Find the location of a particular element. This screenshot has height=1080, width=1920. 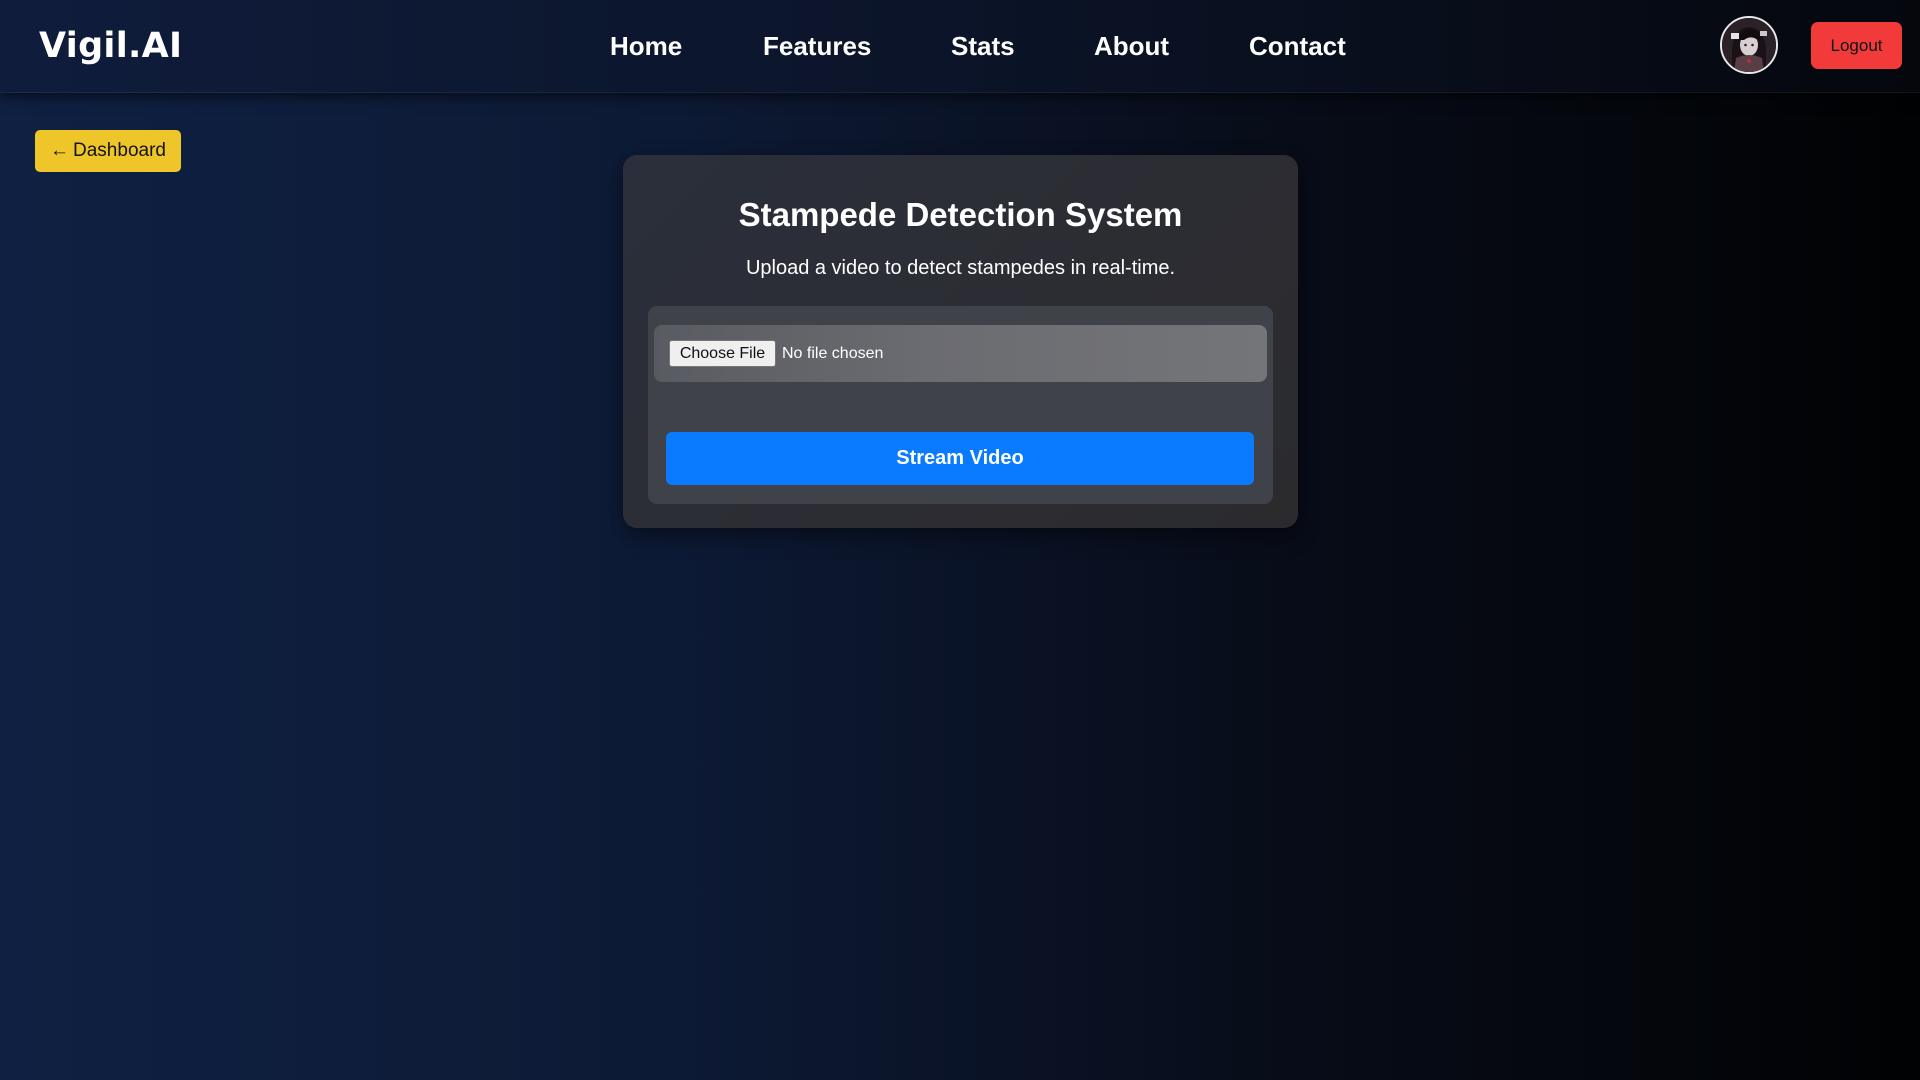

back-to-dashboard-button: ← Dashboard is located at coordinates (108, 151).